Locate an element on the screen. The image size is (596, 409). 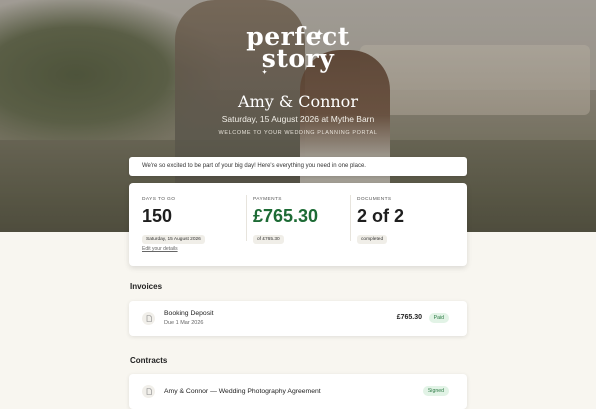
stat-label: DAYS TO GO is located at coordinates (159, 199).